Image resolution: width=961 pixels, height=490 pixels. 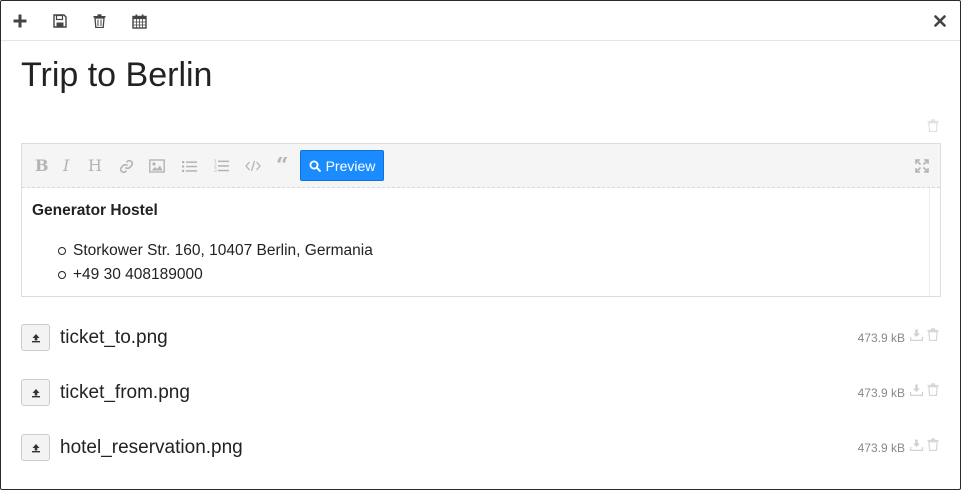 I want to click on quote-icon: “, so click(x=282, y=166).